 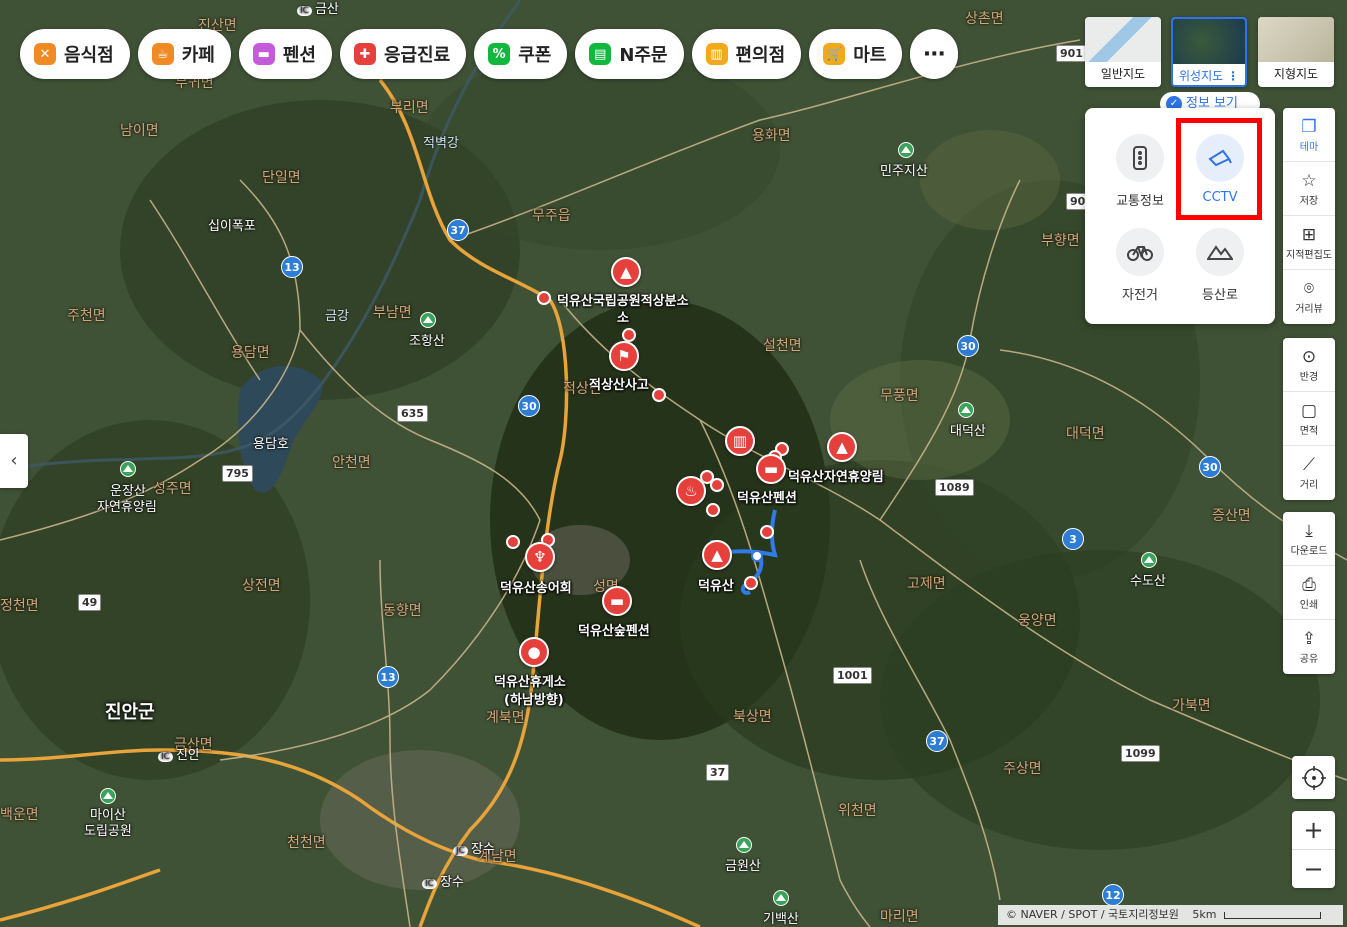 What do you see at coordinates (740, 441) in the screenshot?
I see `building-marker: ▥` at bounding box center [740, 441].